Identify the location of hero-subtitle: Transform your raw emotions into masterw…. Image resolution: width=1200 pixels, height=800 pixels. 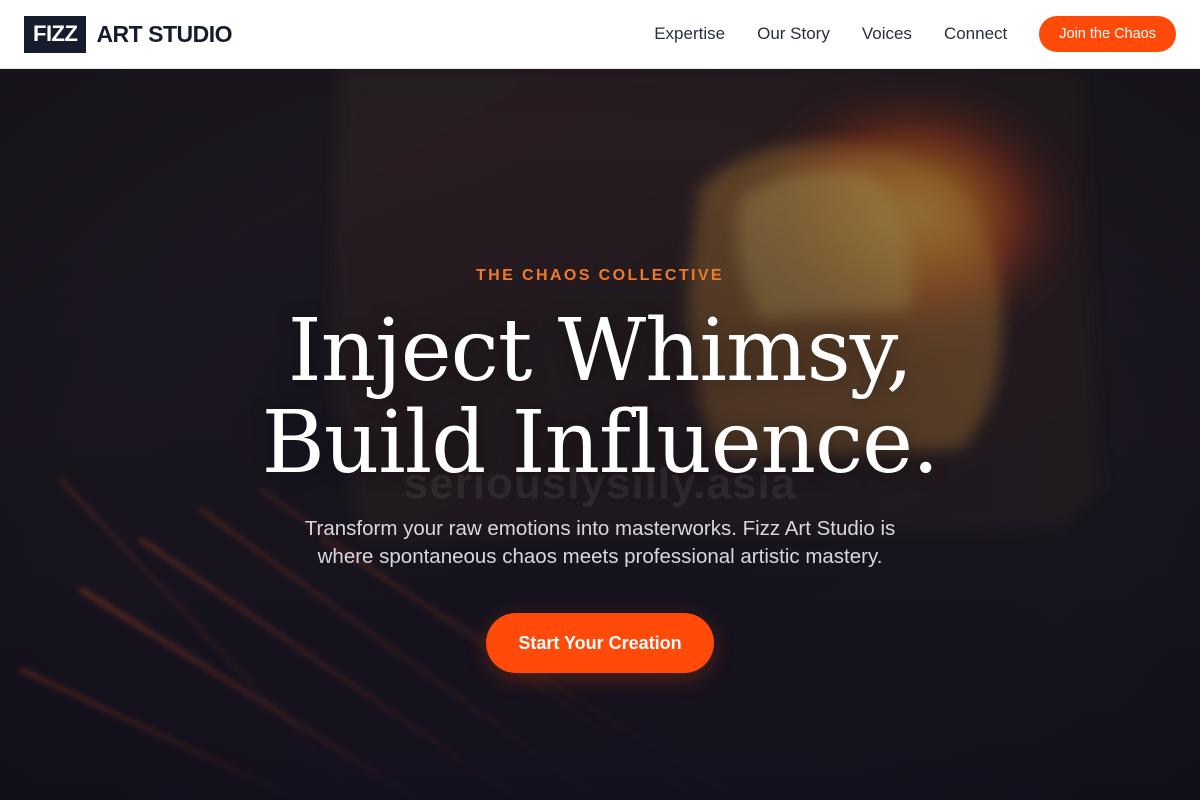
(600, 542).